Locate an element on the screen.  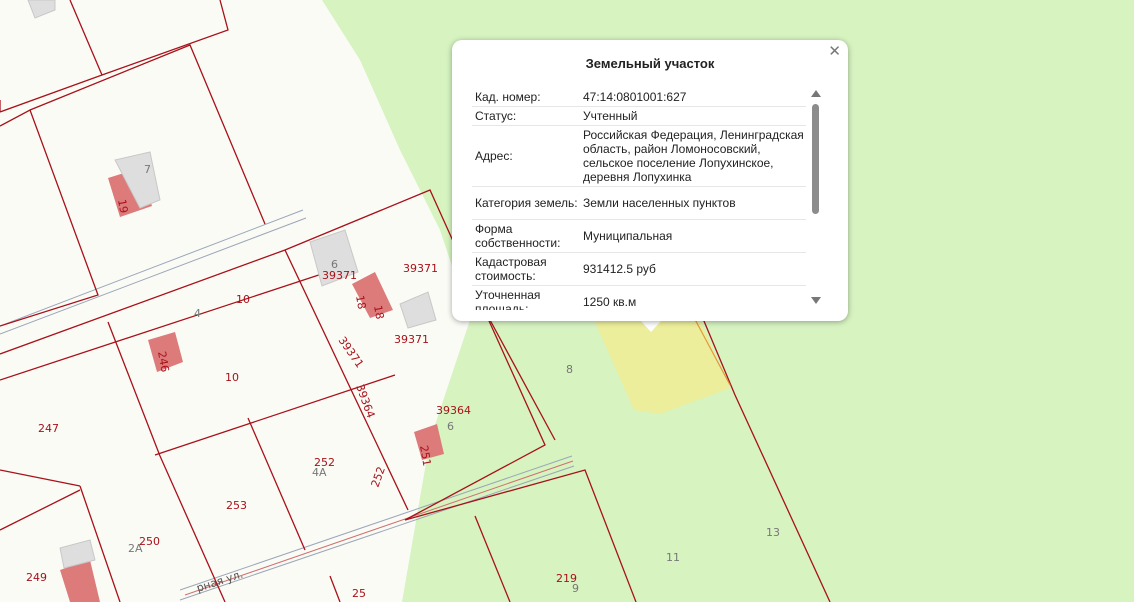
row-key: Форма собственности: is located at coordinates (518, 236).